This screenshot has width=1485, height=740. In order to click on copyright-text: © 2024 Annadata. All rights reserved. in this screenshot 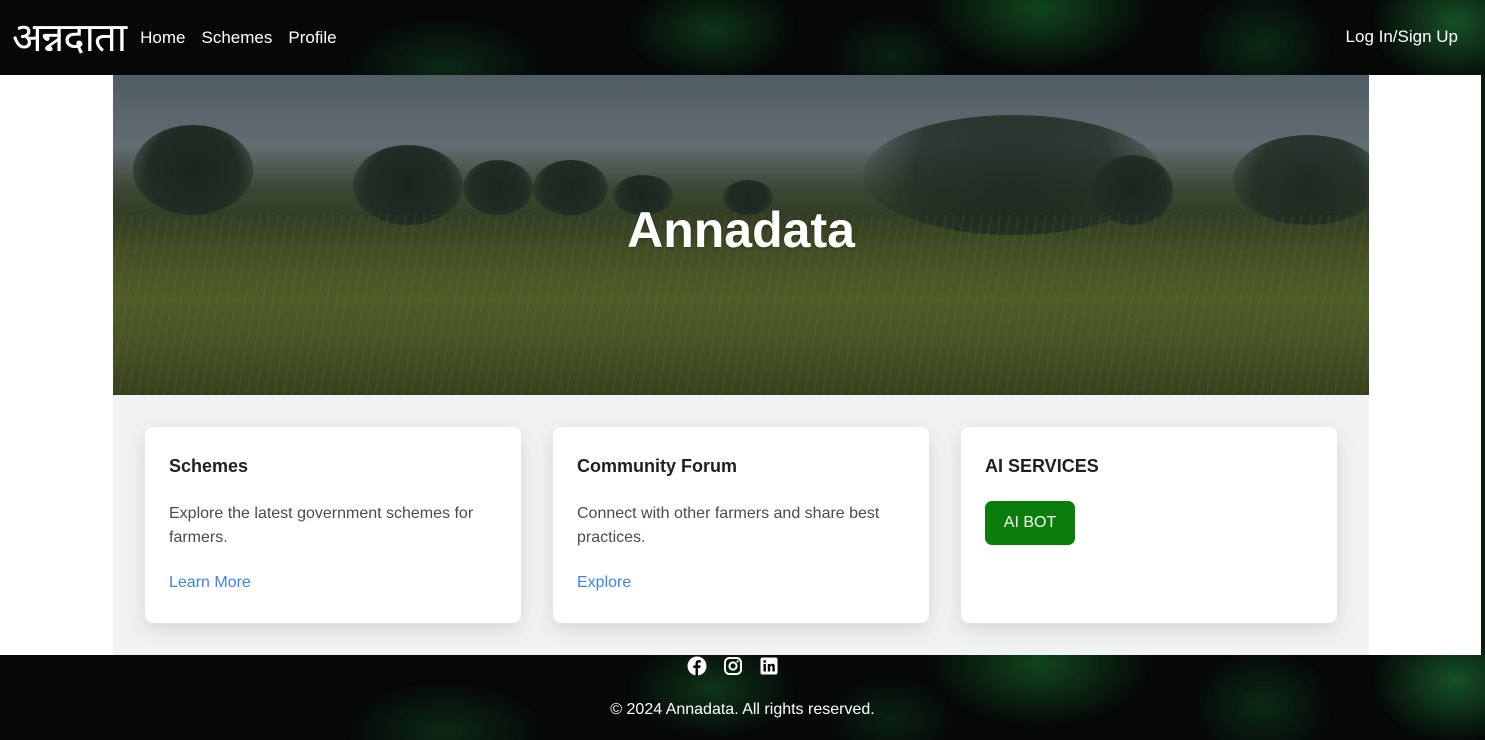, I will do `click(742, 709)`.